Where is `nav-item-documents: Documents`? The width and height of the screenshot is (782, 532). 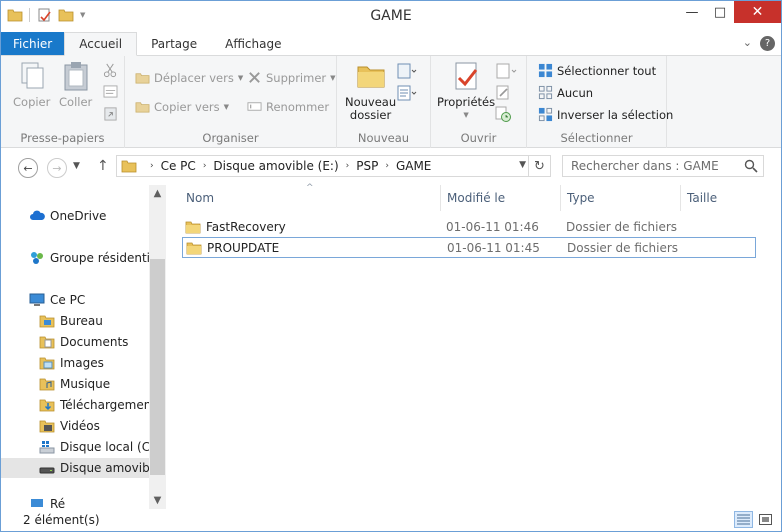
nav-item-documents: Documents is located at coordinates (75, 342).